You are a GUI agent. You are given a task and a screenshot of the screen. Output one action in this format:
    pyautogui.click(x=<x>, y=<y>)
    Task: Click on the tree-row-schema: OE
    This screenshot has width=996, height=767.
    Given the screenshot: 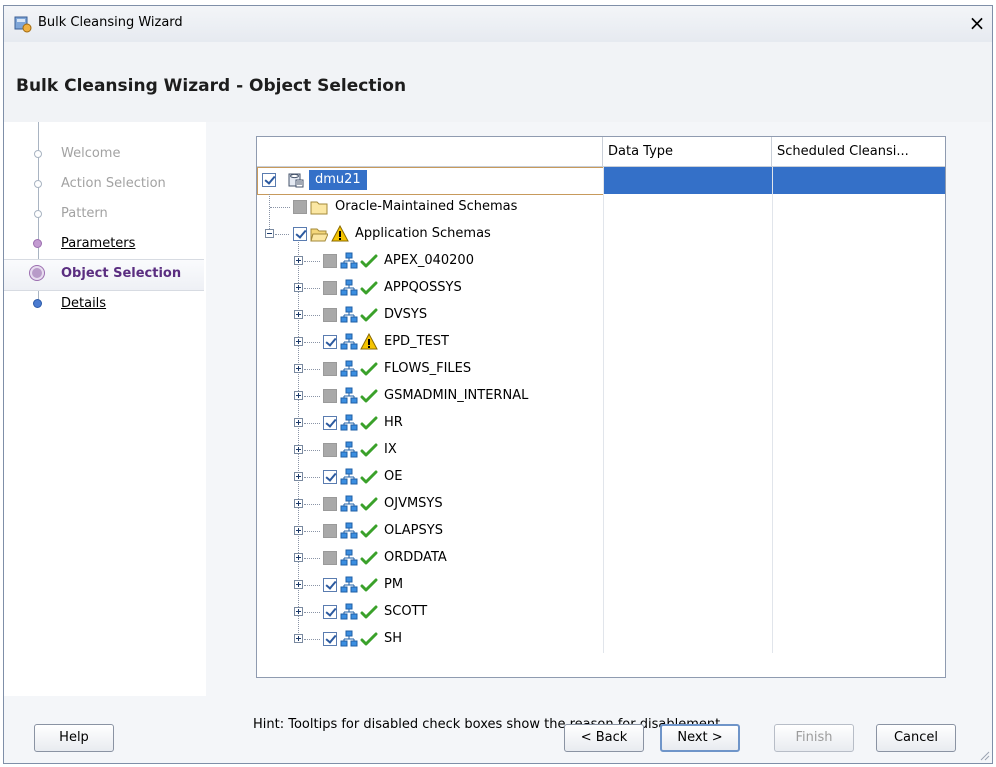 What is the action you would take?
    pyautogui.click(x=601, y=477)
    